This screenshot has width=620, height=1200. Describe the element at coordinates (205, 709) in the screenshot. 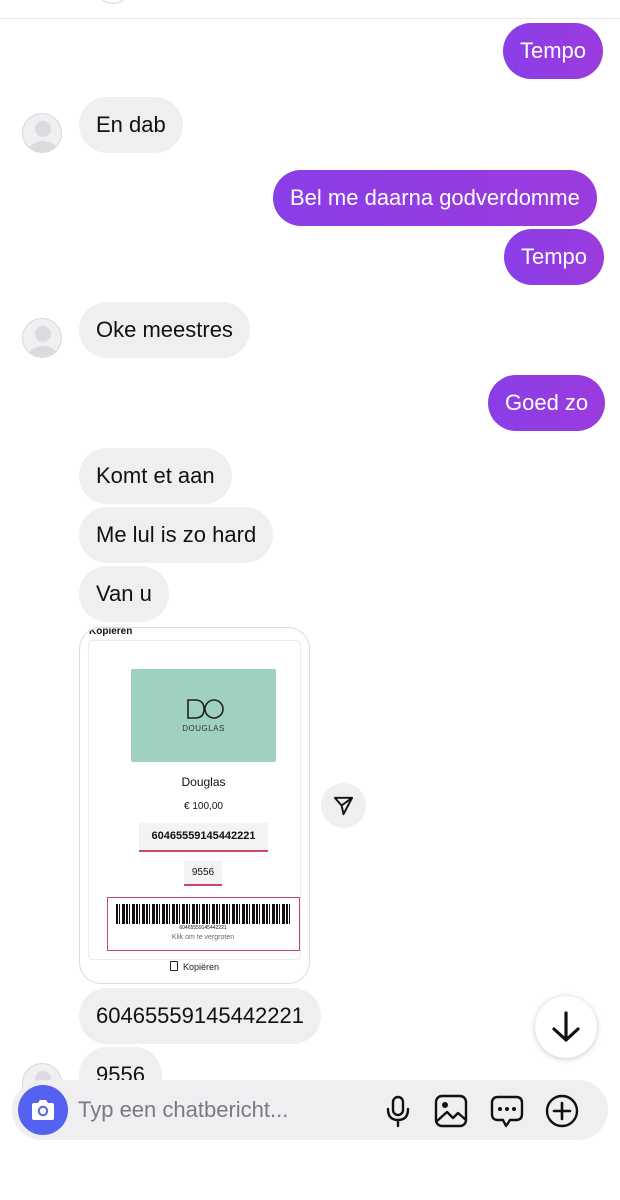

I see `douglas-logo-icon` at that location.